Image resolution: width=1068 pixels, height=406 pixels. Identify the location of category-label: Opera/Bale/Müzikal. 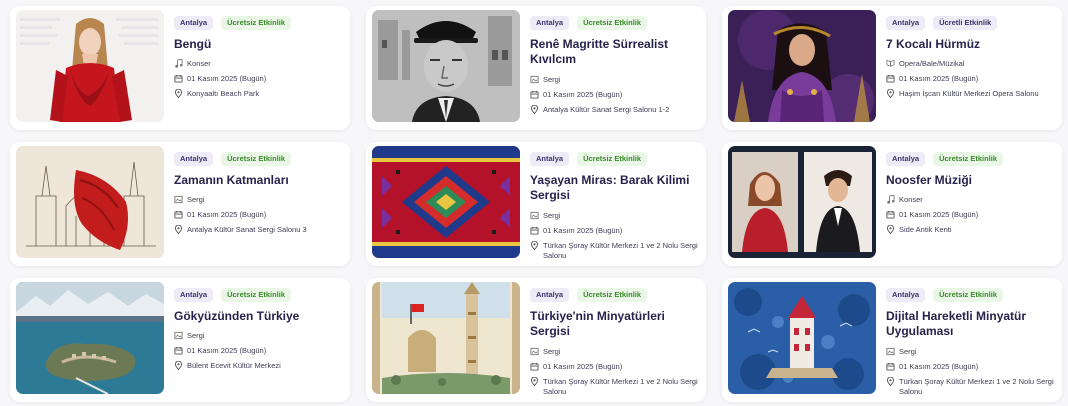
(932, 63).